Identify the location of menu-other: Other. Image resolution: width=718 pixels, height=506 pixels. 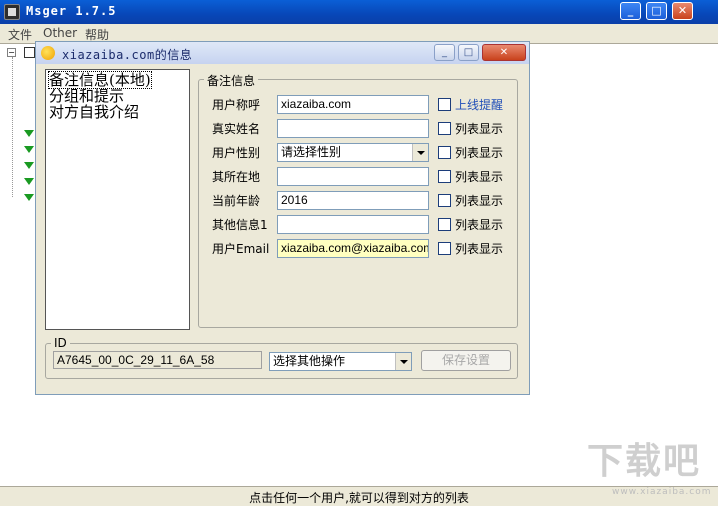
(60, 33).